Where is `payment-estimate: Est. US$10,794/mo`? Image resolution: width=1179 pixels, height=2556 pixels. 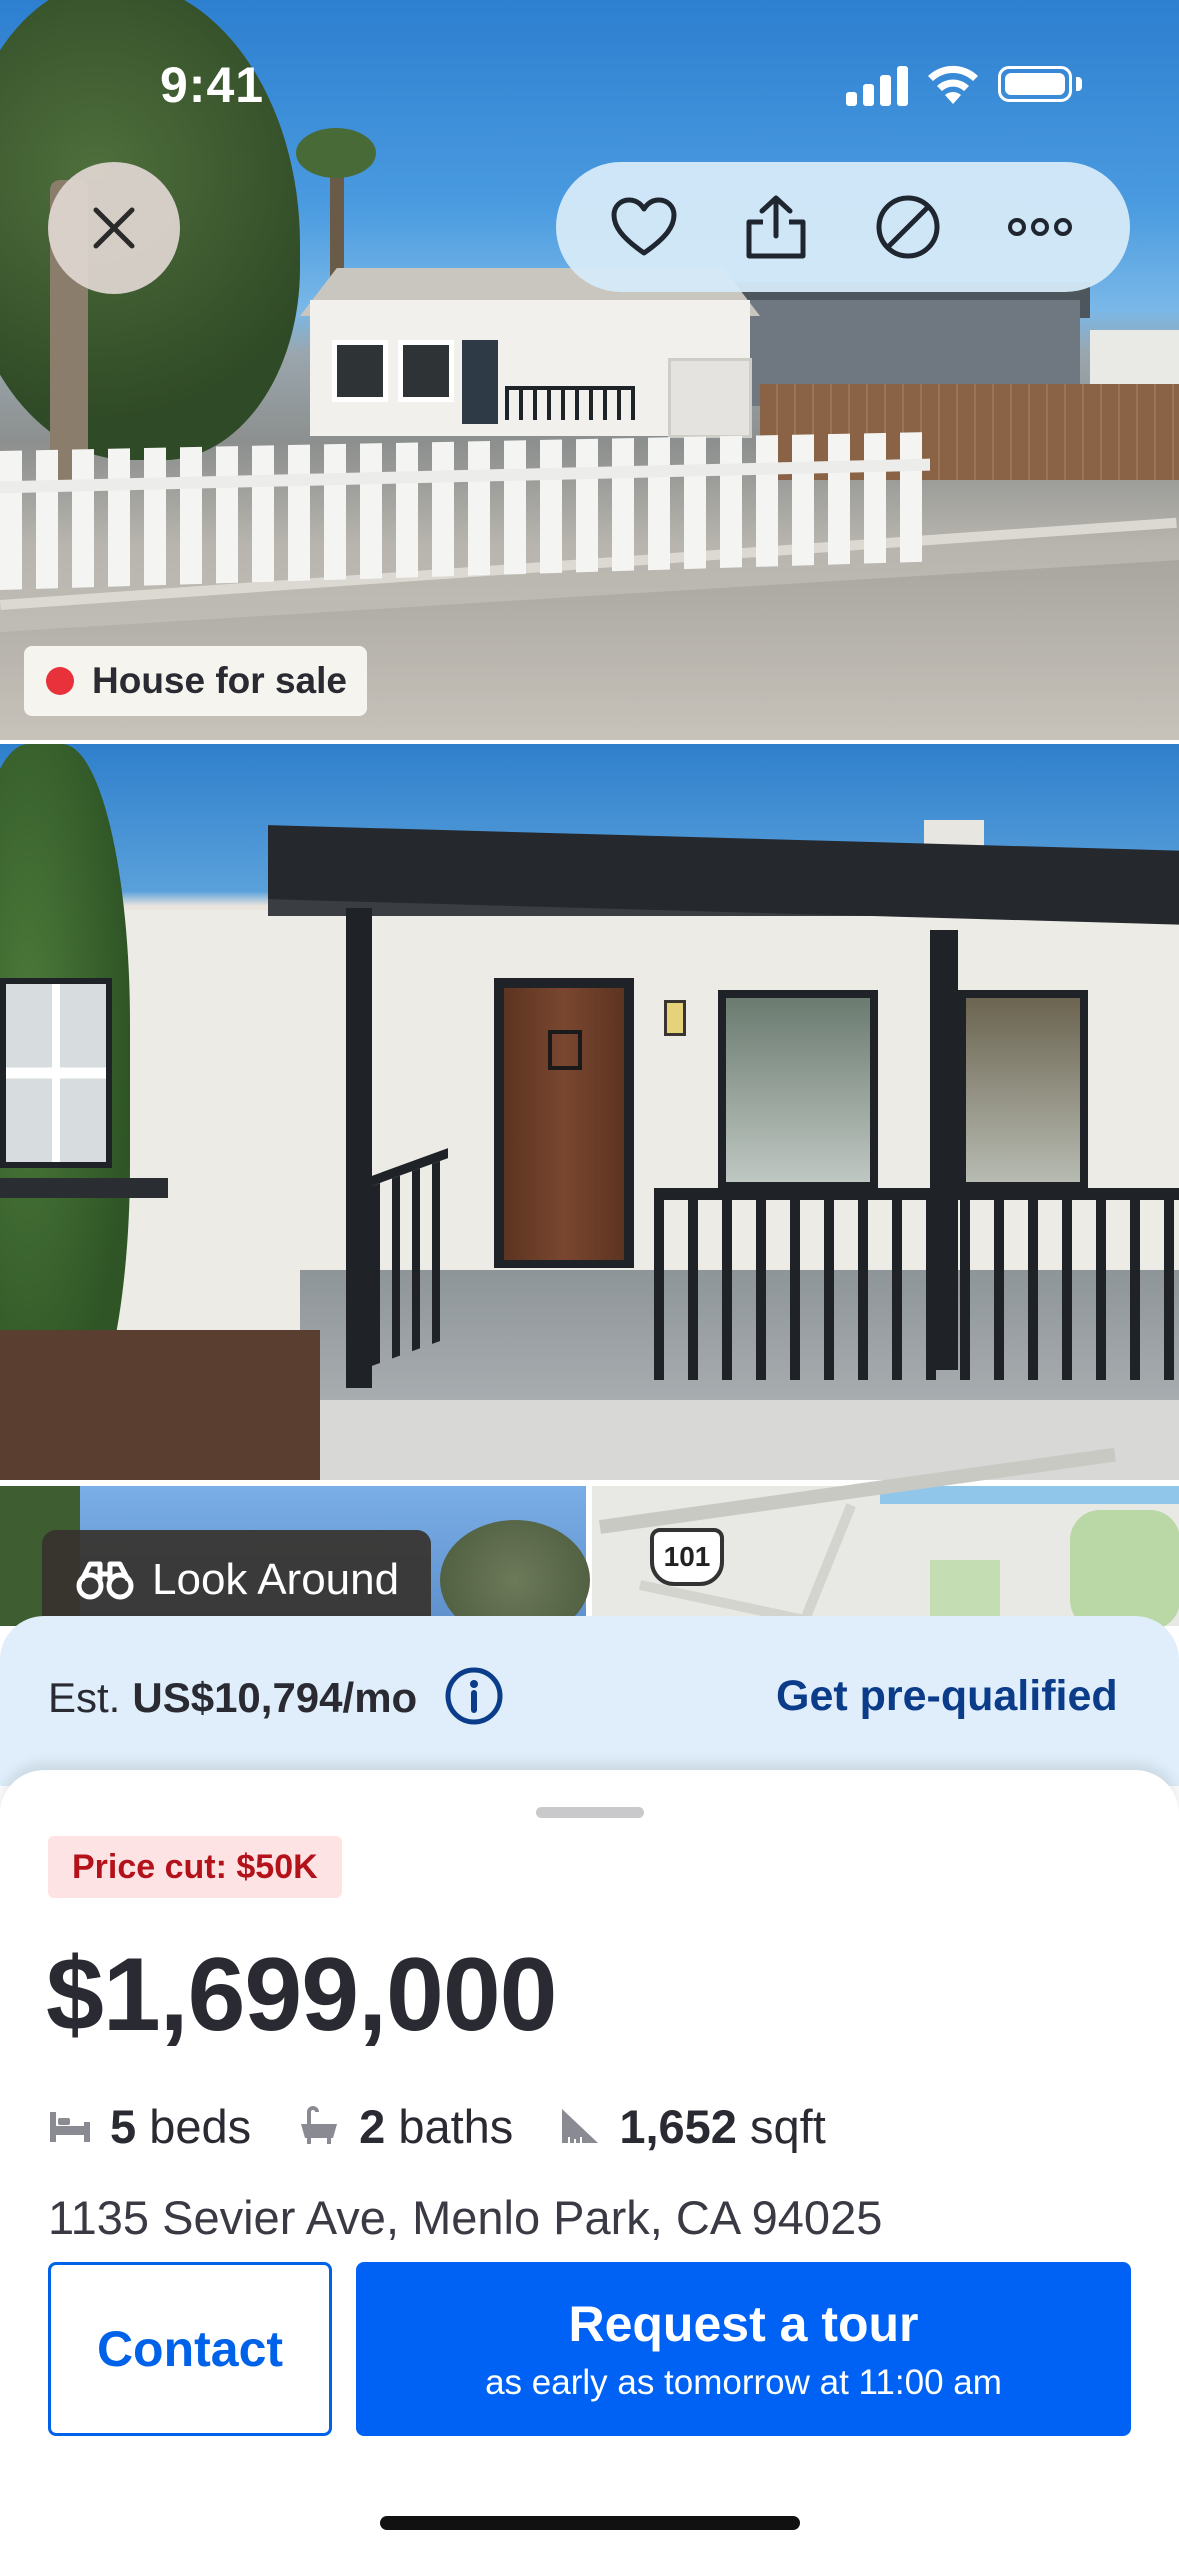
payment-estimate: Est. US$10,794/mo is located at coordinates (232, 1698).